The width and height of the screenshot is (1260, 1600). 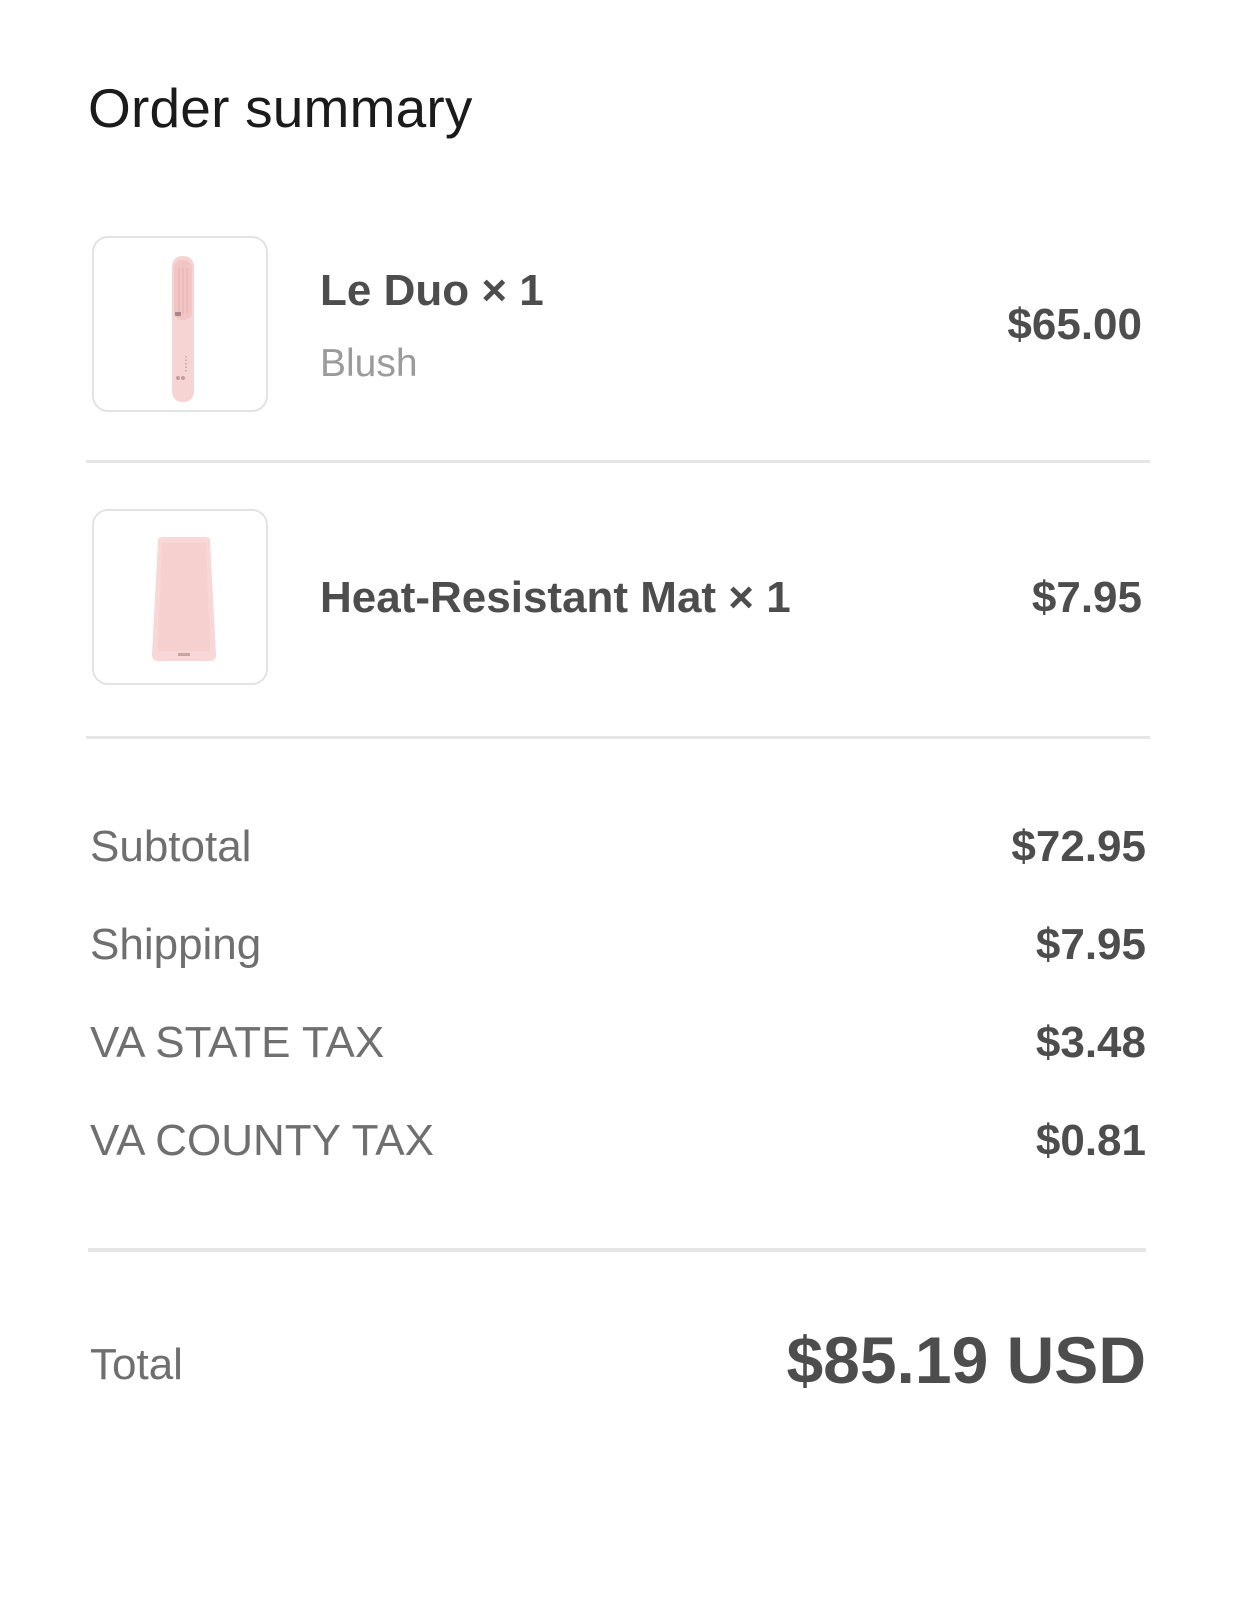 I want to click on hair-tool-image, so click(x=183, y=329).